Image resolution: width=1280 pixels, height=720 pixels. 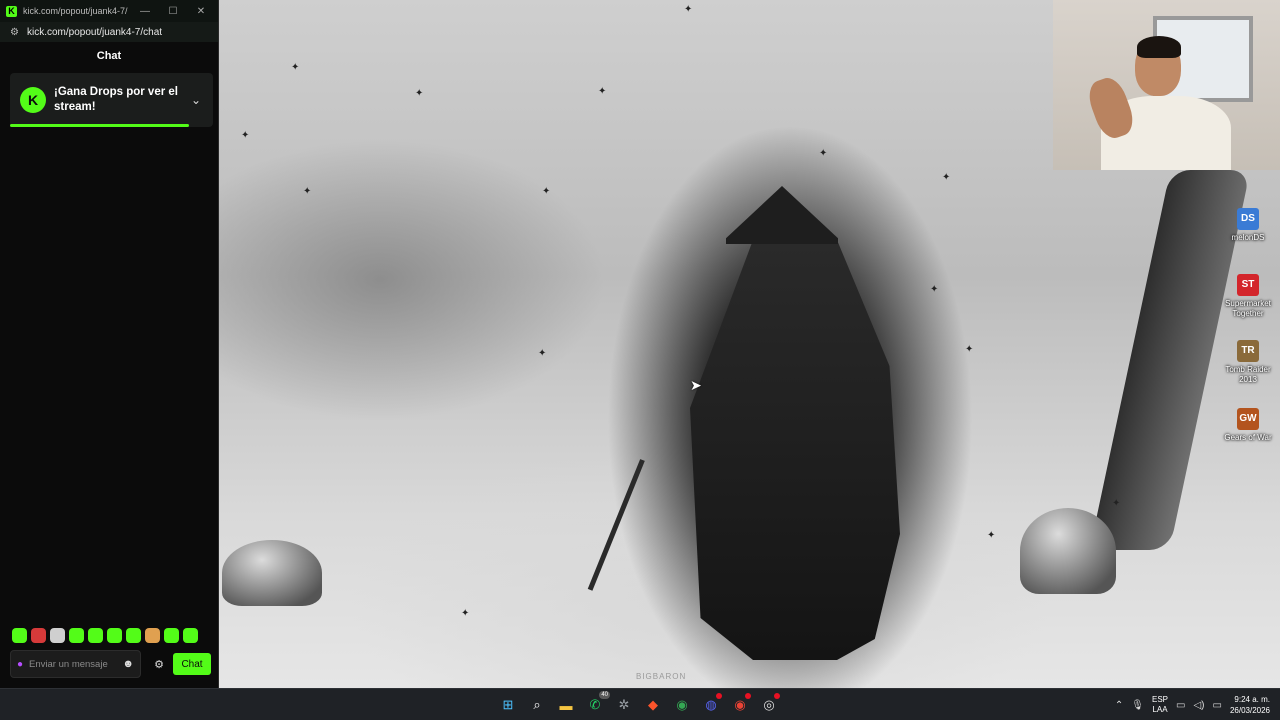 I want to click on webcam-overlay, so click(x=1166, y=85).